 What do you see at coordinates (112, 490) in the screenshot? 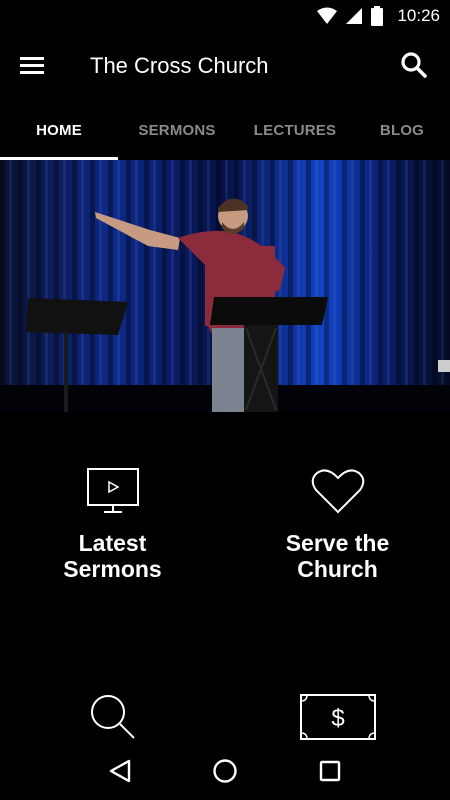
I see `video-monitor-icon` at bounding box center [112, 490].